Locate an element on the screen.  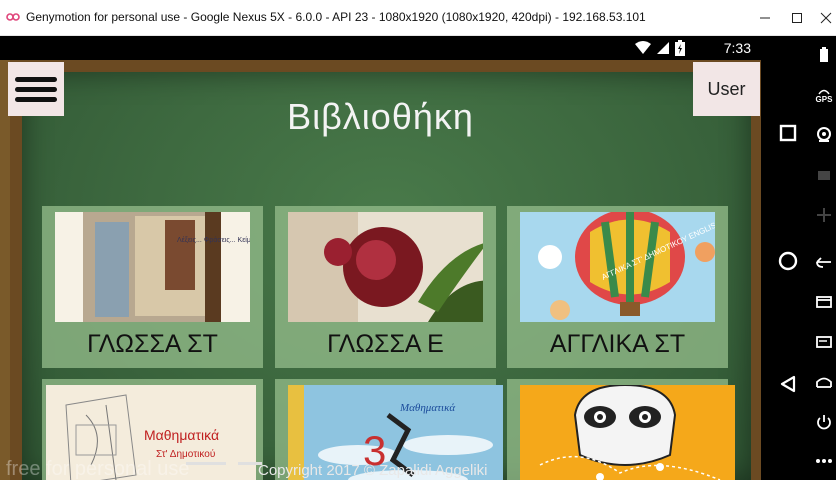
agglika-st-cover: ΑΓΓΛΙΚΑ ΣΤ' ΔΗΜΟΤΙΚΟΥ ENGLISH 6th GRADE is located at coordinates (617, 267).